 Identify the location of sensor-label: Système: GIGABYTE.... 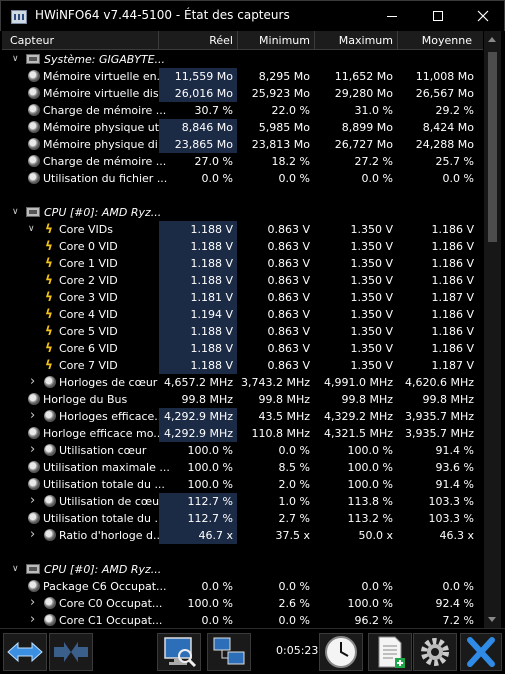
(105, 59).